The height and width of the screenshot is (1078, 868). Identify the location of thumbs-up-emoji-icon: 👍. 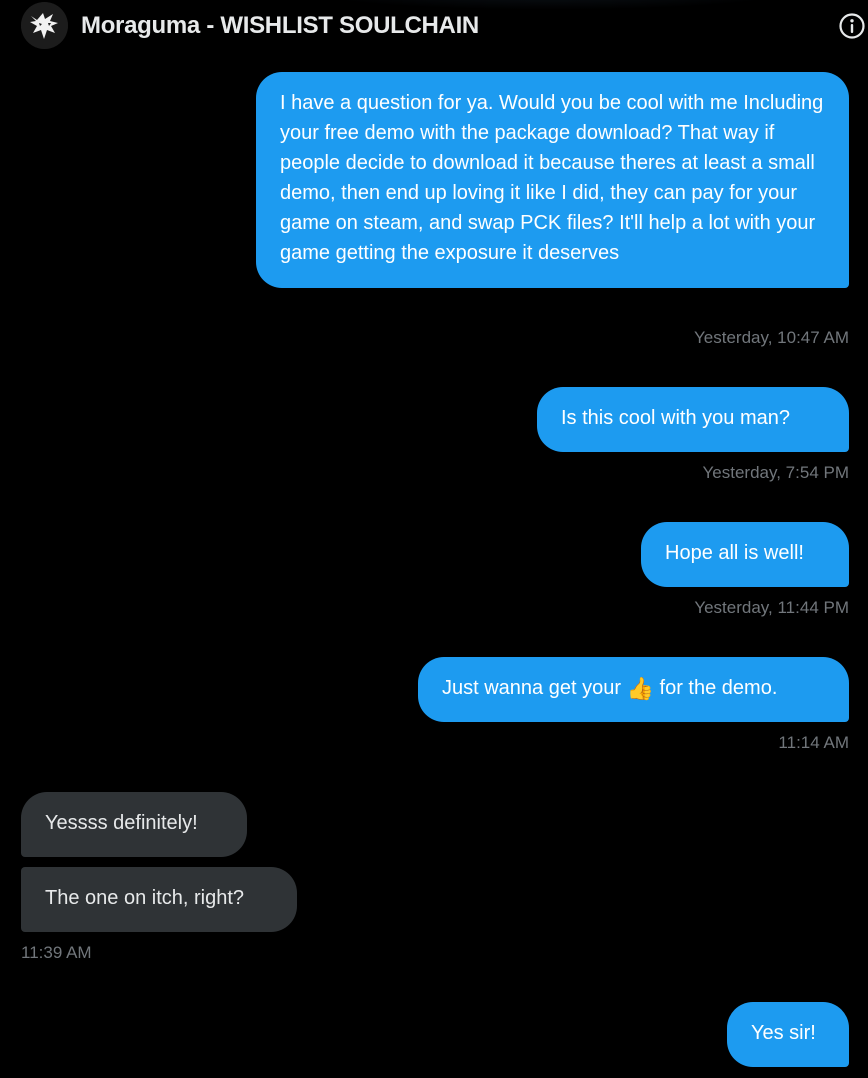
(640, 688).